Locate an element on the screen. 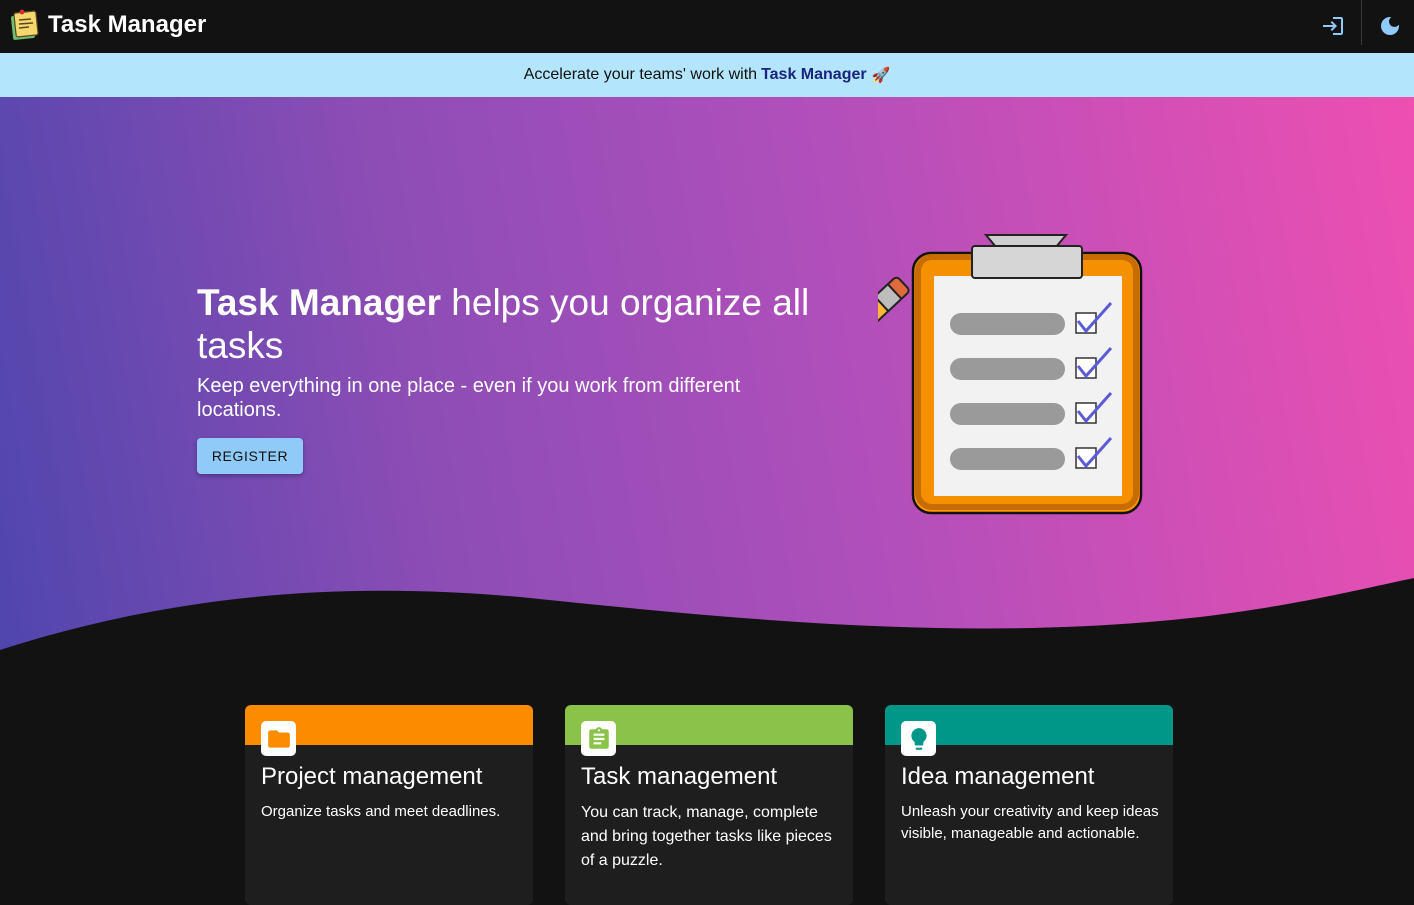 Image resolution: width=1414 pixels, height=905 pixels. assignment-icon-tile is located at coordinates (598, 738).